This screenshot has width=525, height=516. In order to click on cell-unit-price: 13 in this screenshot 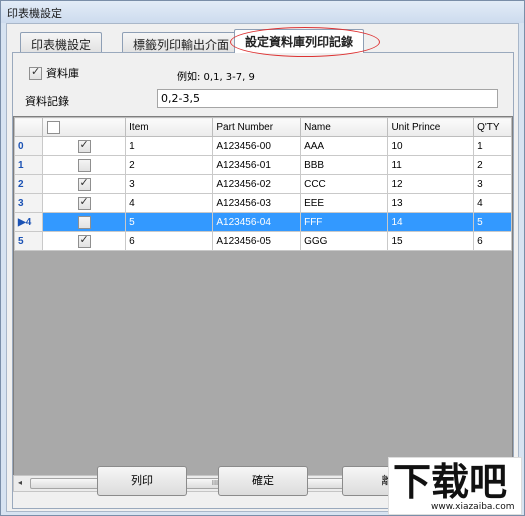, I will do `click(431, 203)`.